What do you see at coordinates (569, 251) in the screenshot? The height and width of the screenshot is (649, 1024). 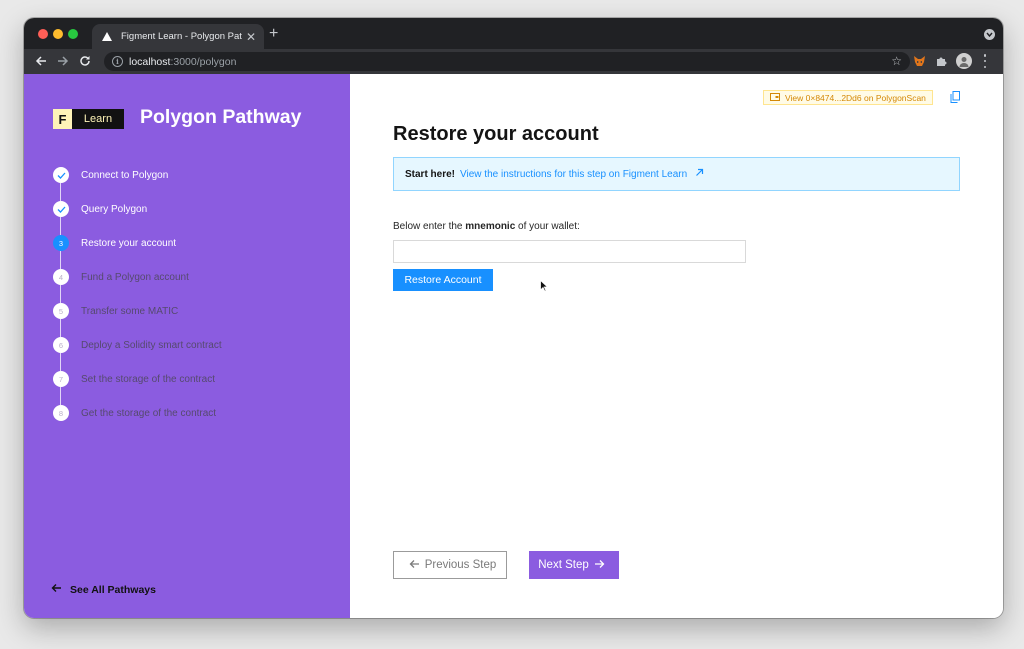 I see `mnemonic-input` at bounding box center [569, 251].